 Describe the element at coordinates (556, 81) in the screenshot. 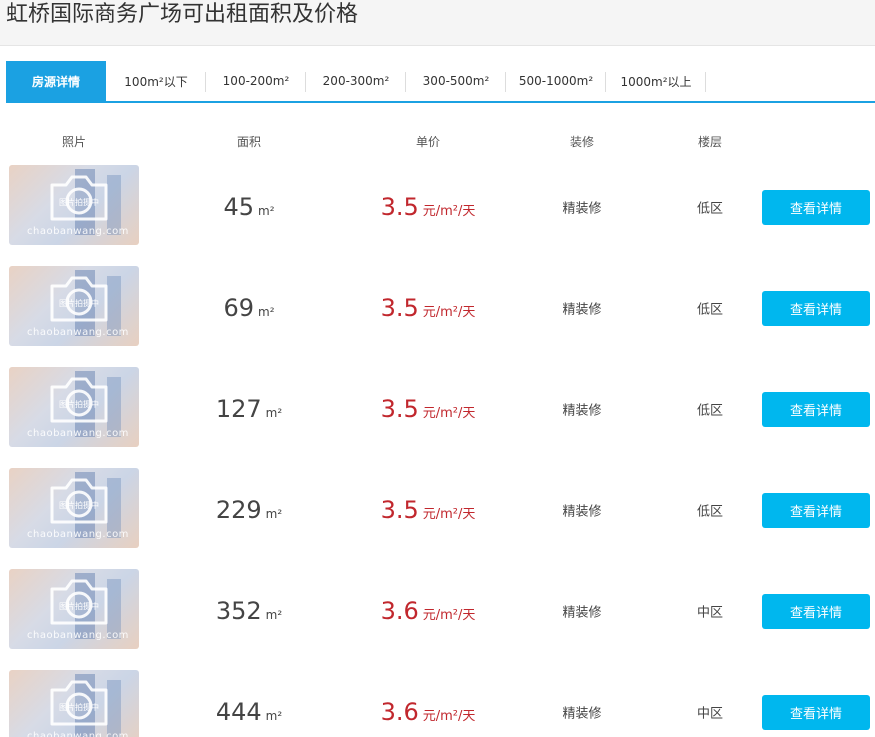

I see `tab-500-1000: 500-1000m²` at that location.